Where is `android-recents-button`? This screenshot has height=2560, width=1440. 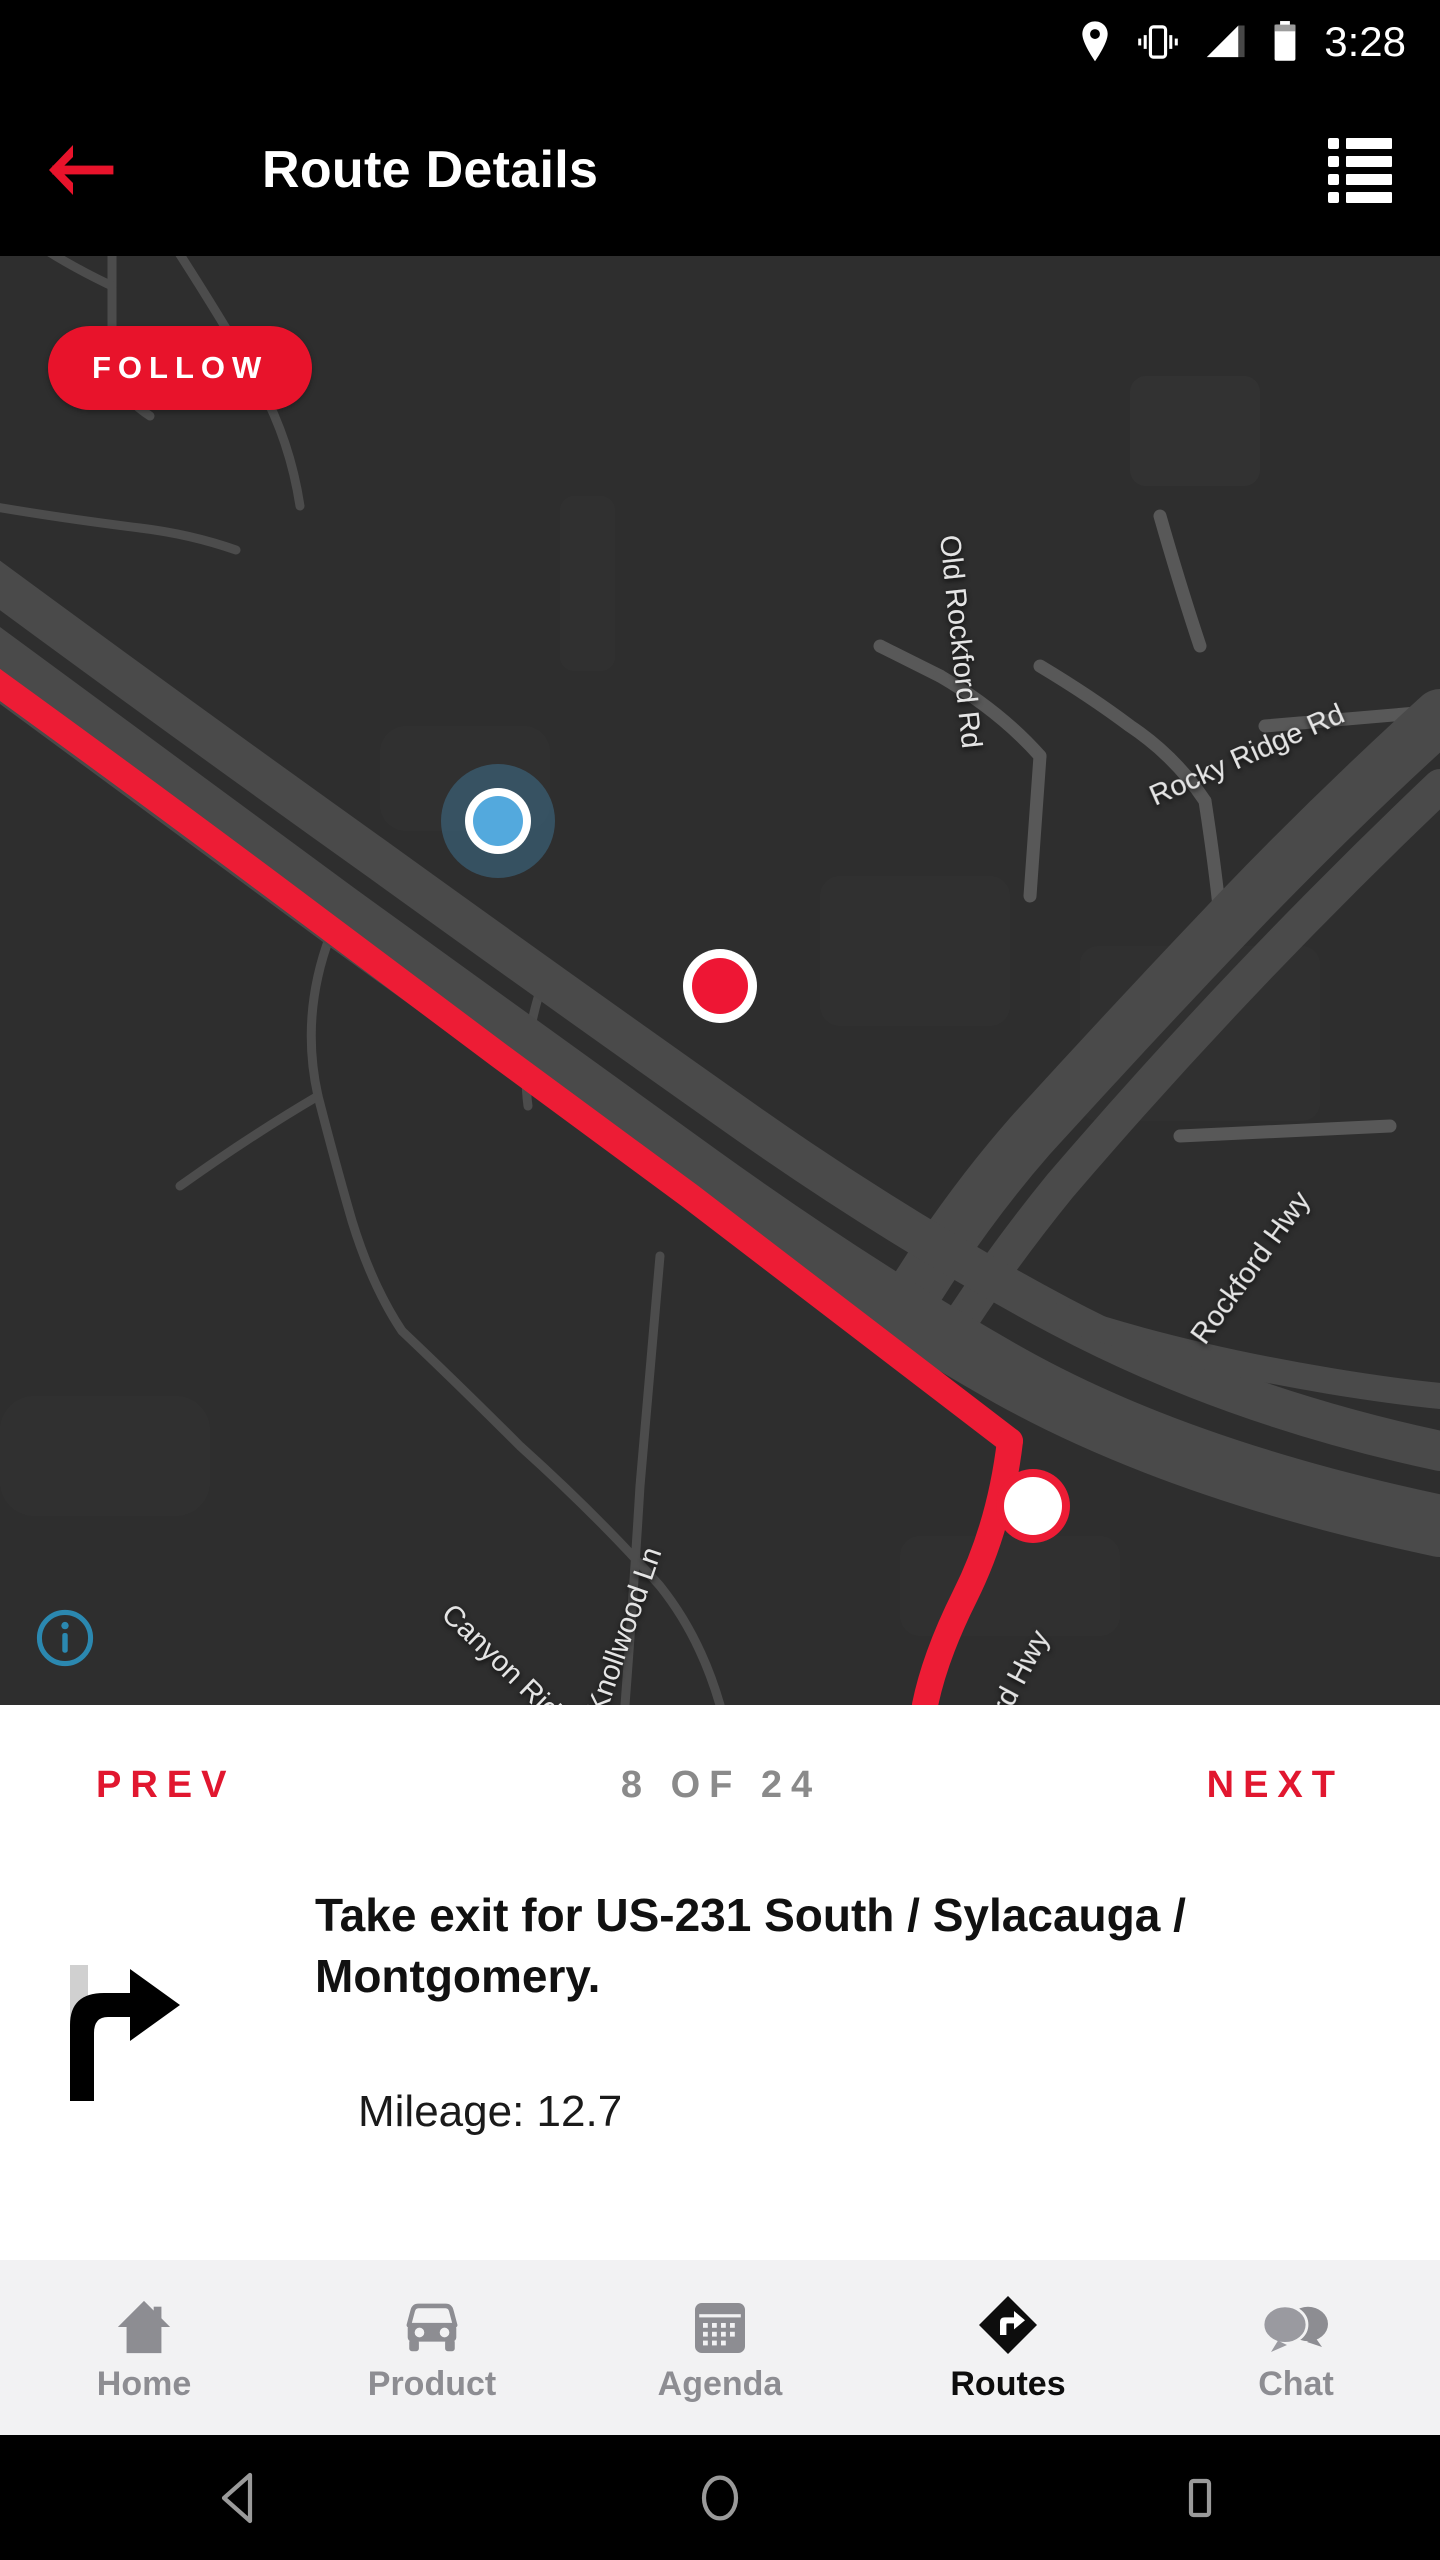 android-recents-button is located at coordinates (1200, 2497).